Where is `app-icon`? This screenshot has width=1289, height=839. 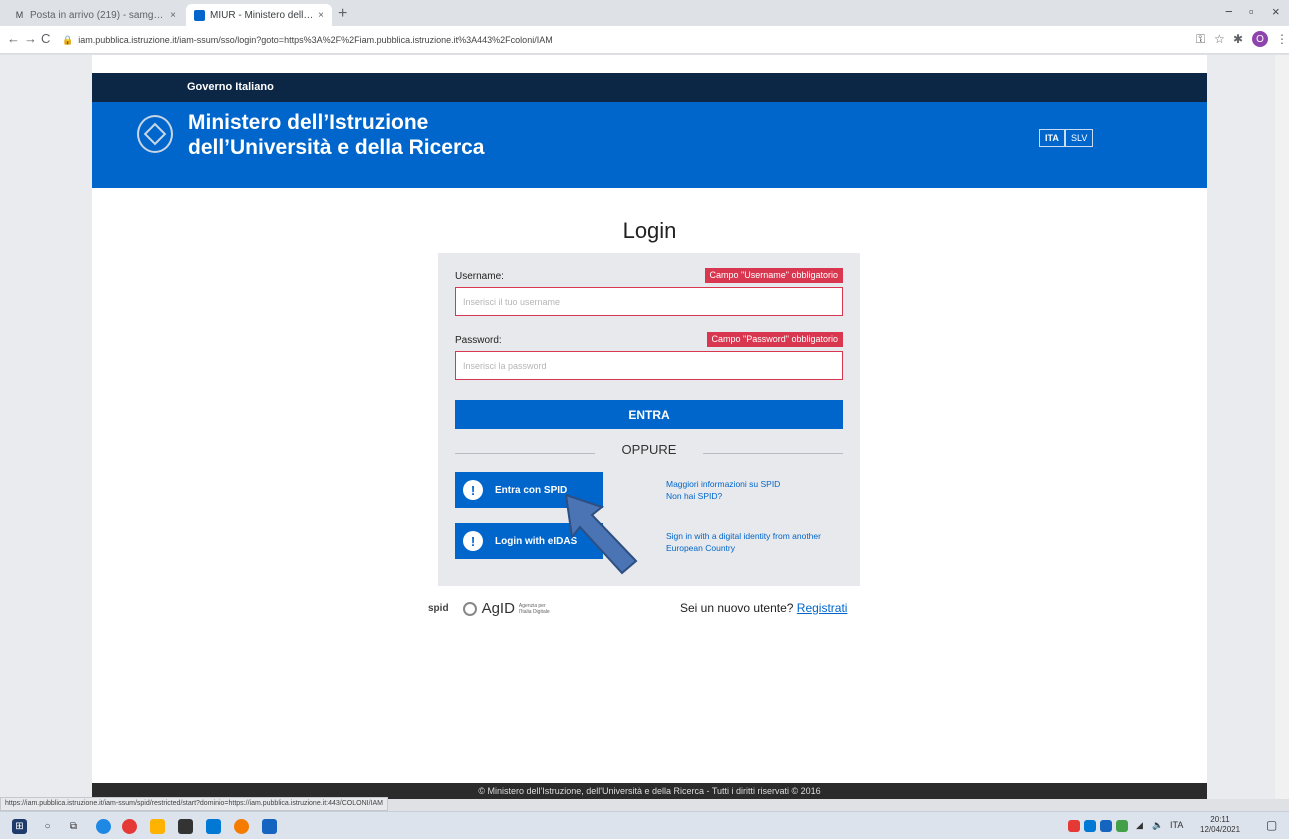
app-icon is located at coordinates (241, 826).